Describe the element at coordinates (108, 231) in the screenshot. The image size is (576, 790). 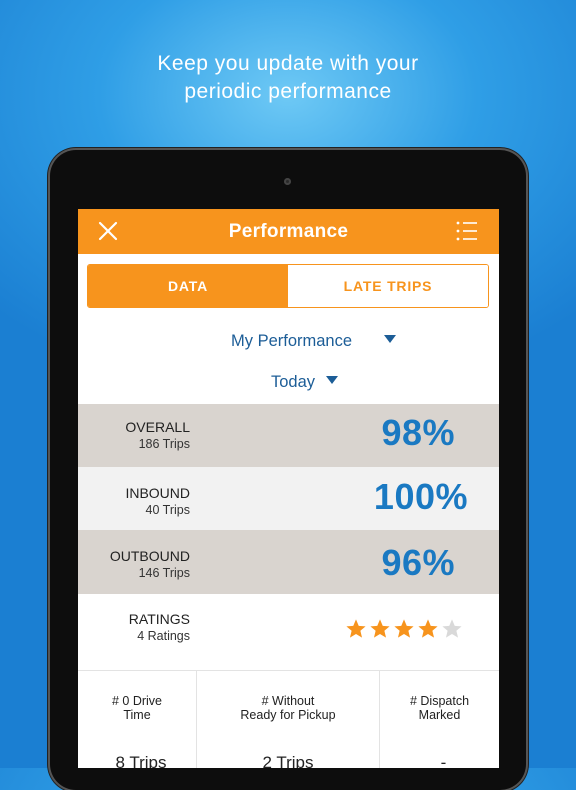
I see `close-icon` at that location.